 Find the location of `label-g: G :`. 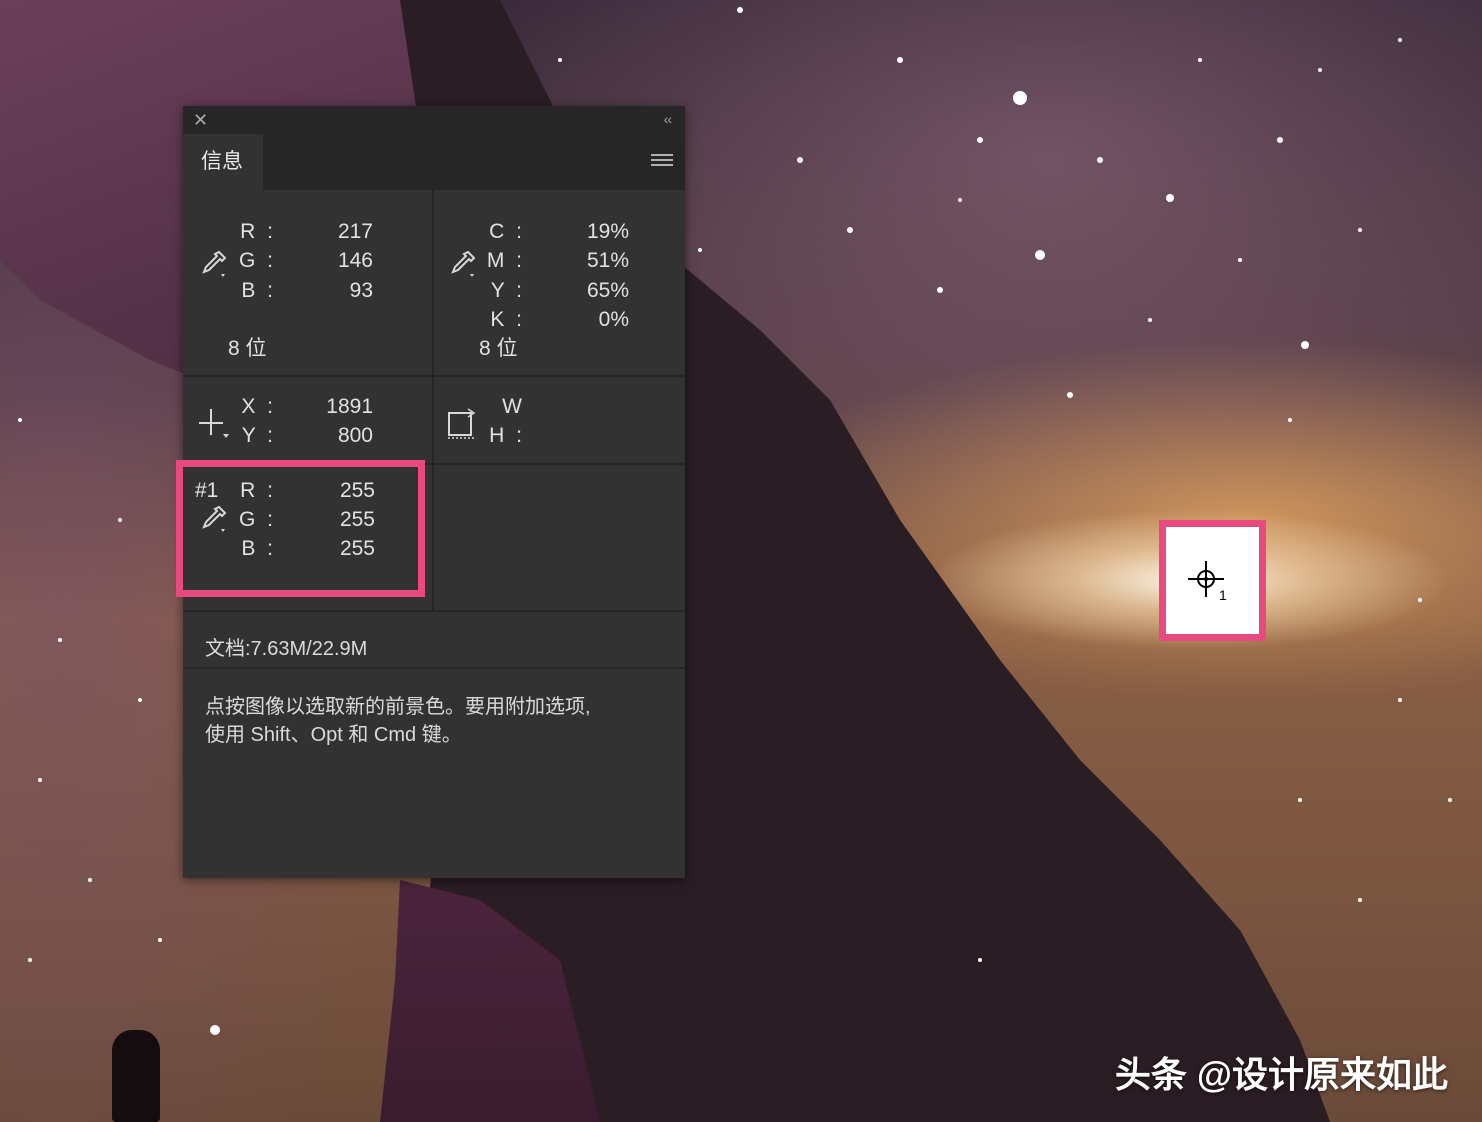

label-g: G : is located at coordinates (257, 260).